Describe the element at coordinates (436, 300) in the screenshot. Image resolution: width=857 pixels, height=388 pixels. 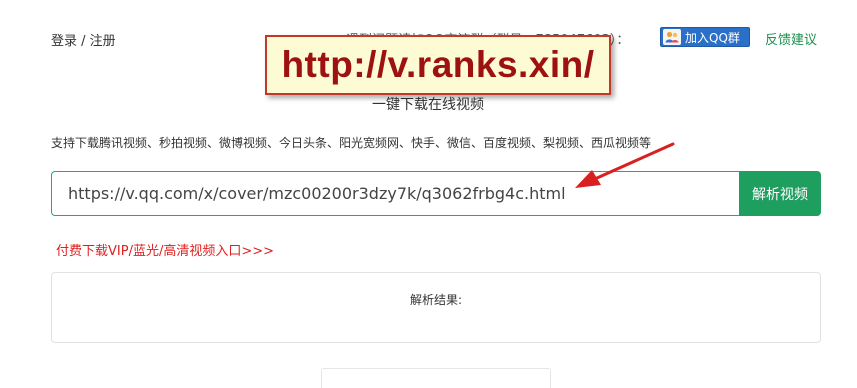
I see `result-label: 解析结果:` at that location.